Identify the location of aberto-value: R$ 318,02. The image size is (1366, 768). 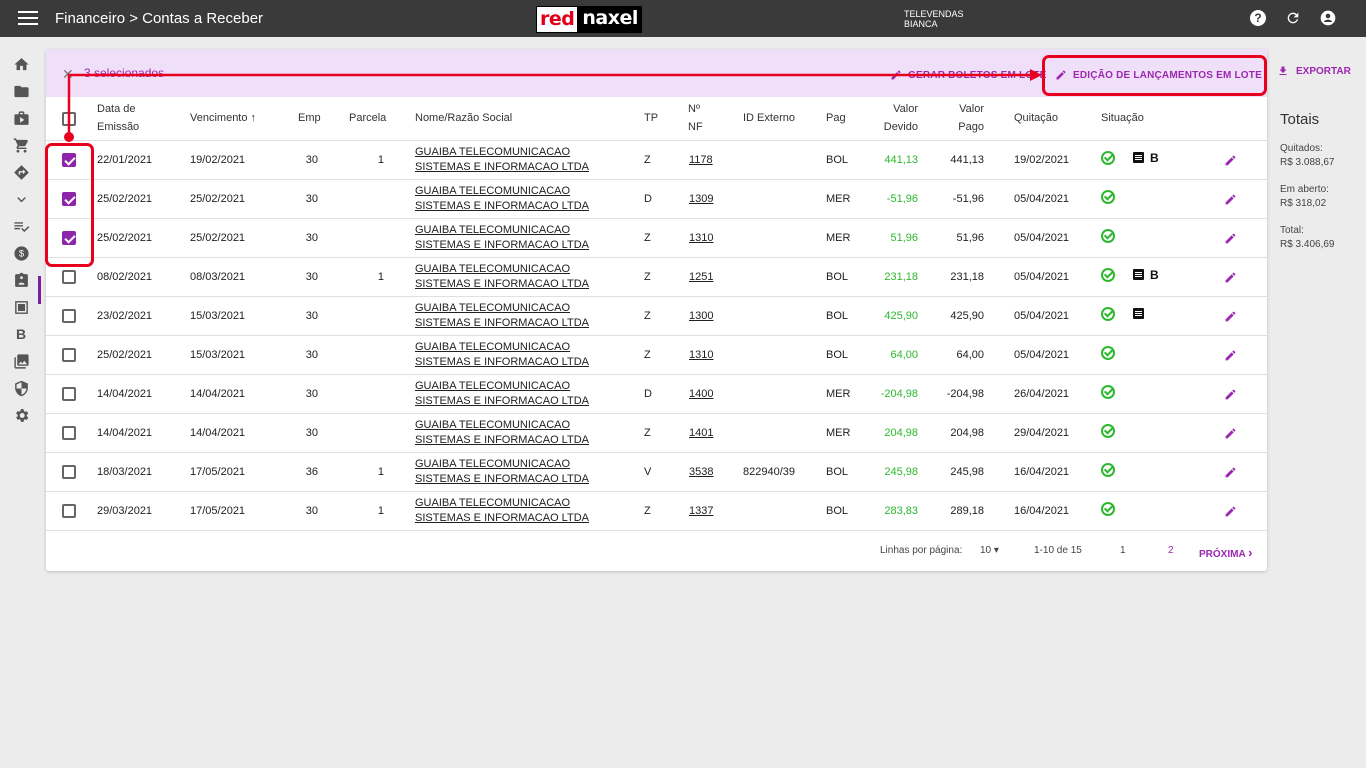
(1303, 203).